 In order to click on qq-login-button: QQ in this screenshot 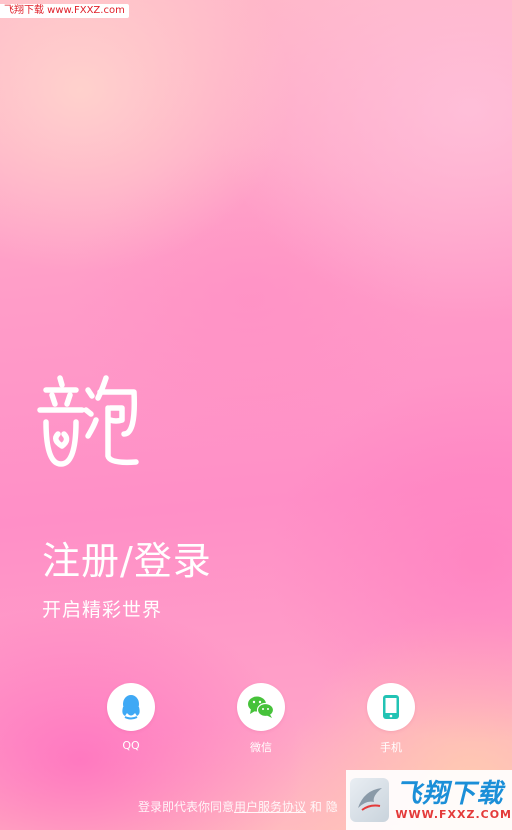, I will do `click(131, 717)`.